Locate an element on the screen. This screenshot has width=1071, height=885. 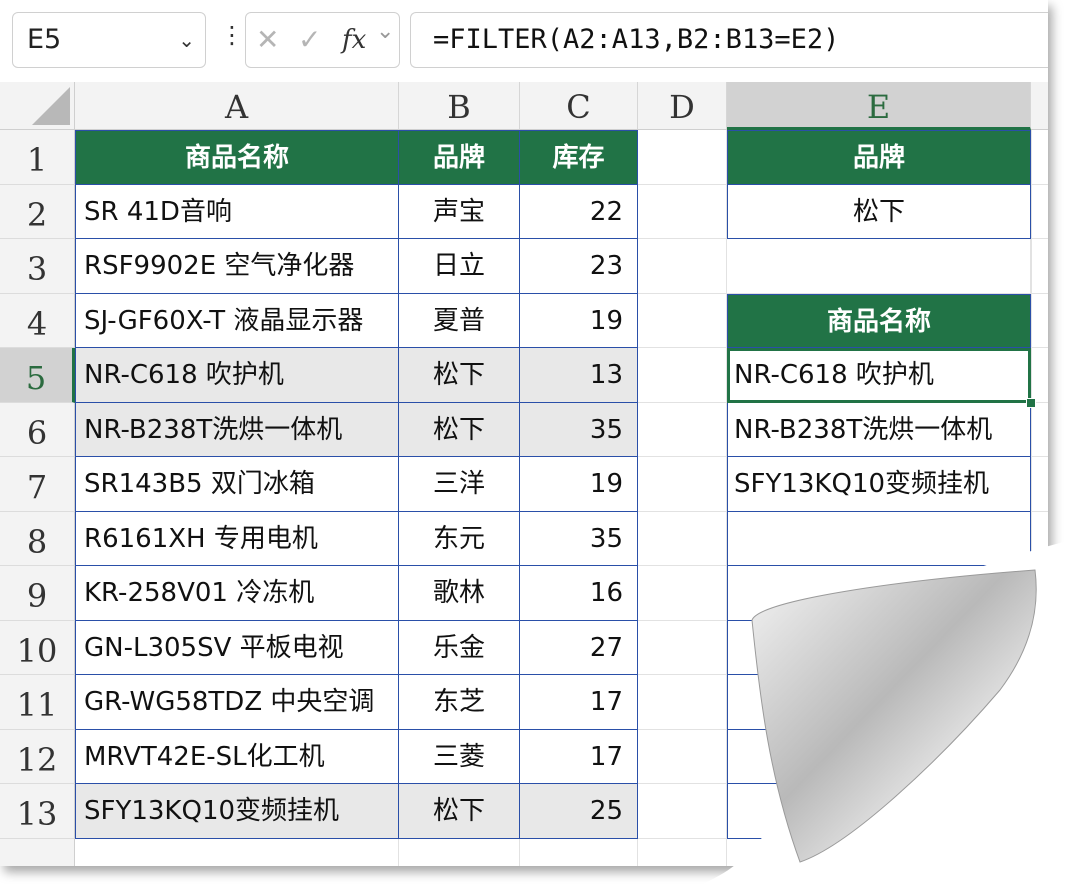
row-header-2: 2 is located at coordinates (37, 211).